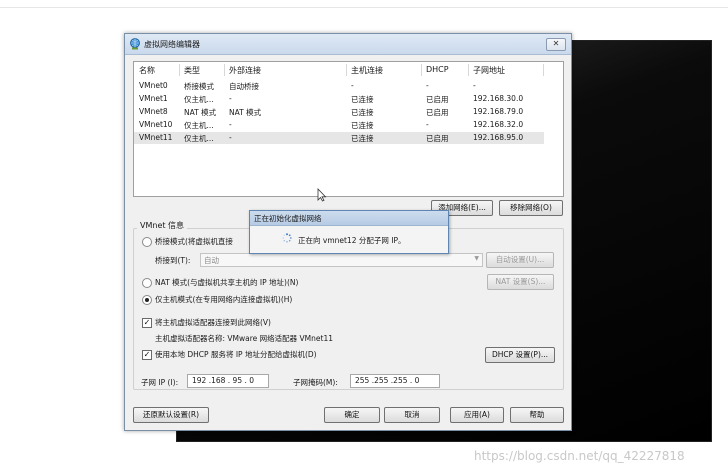  Describe the element at coordinates (153, 111) in the screenshot. I see `row-name: VMnet8` at that location.